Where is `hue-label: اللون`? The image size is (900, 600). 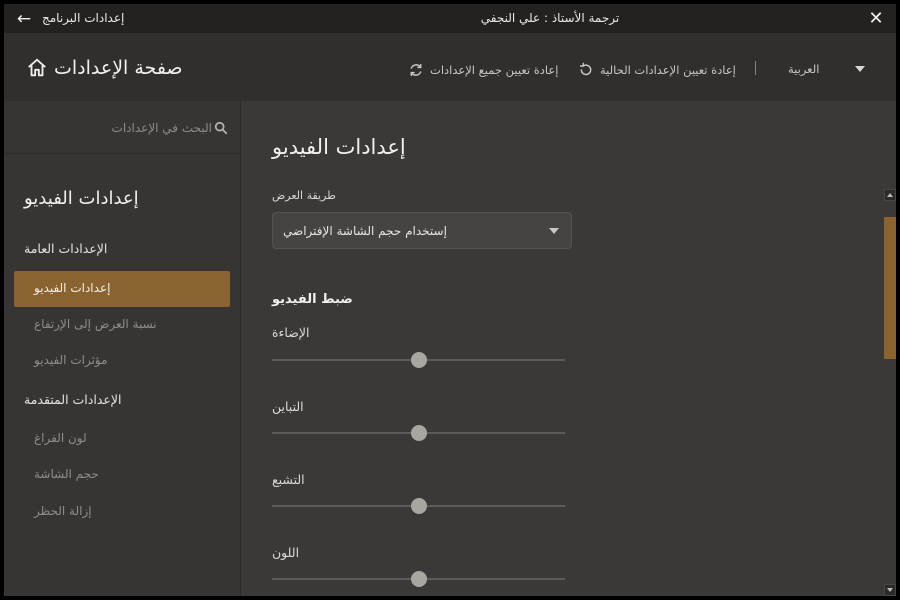 hue-label: اللون is located at coordinates (286, 552).